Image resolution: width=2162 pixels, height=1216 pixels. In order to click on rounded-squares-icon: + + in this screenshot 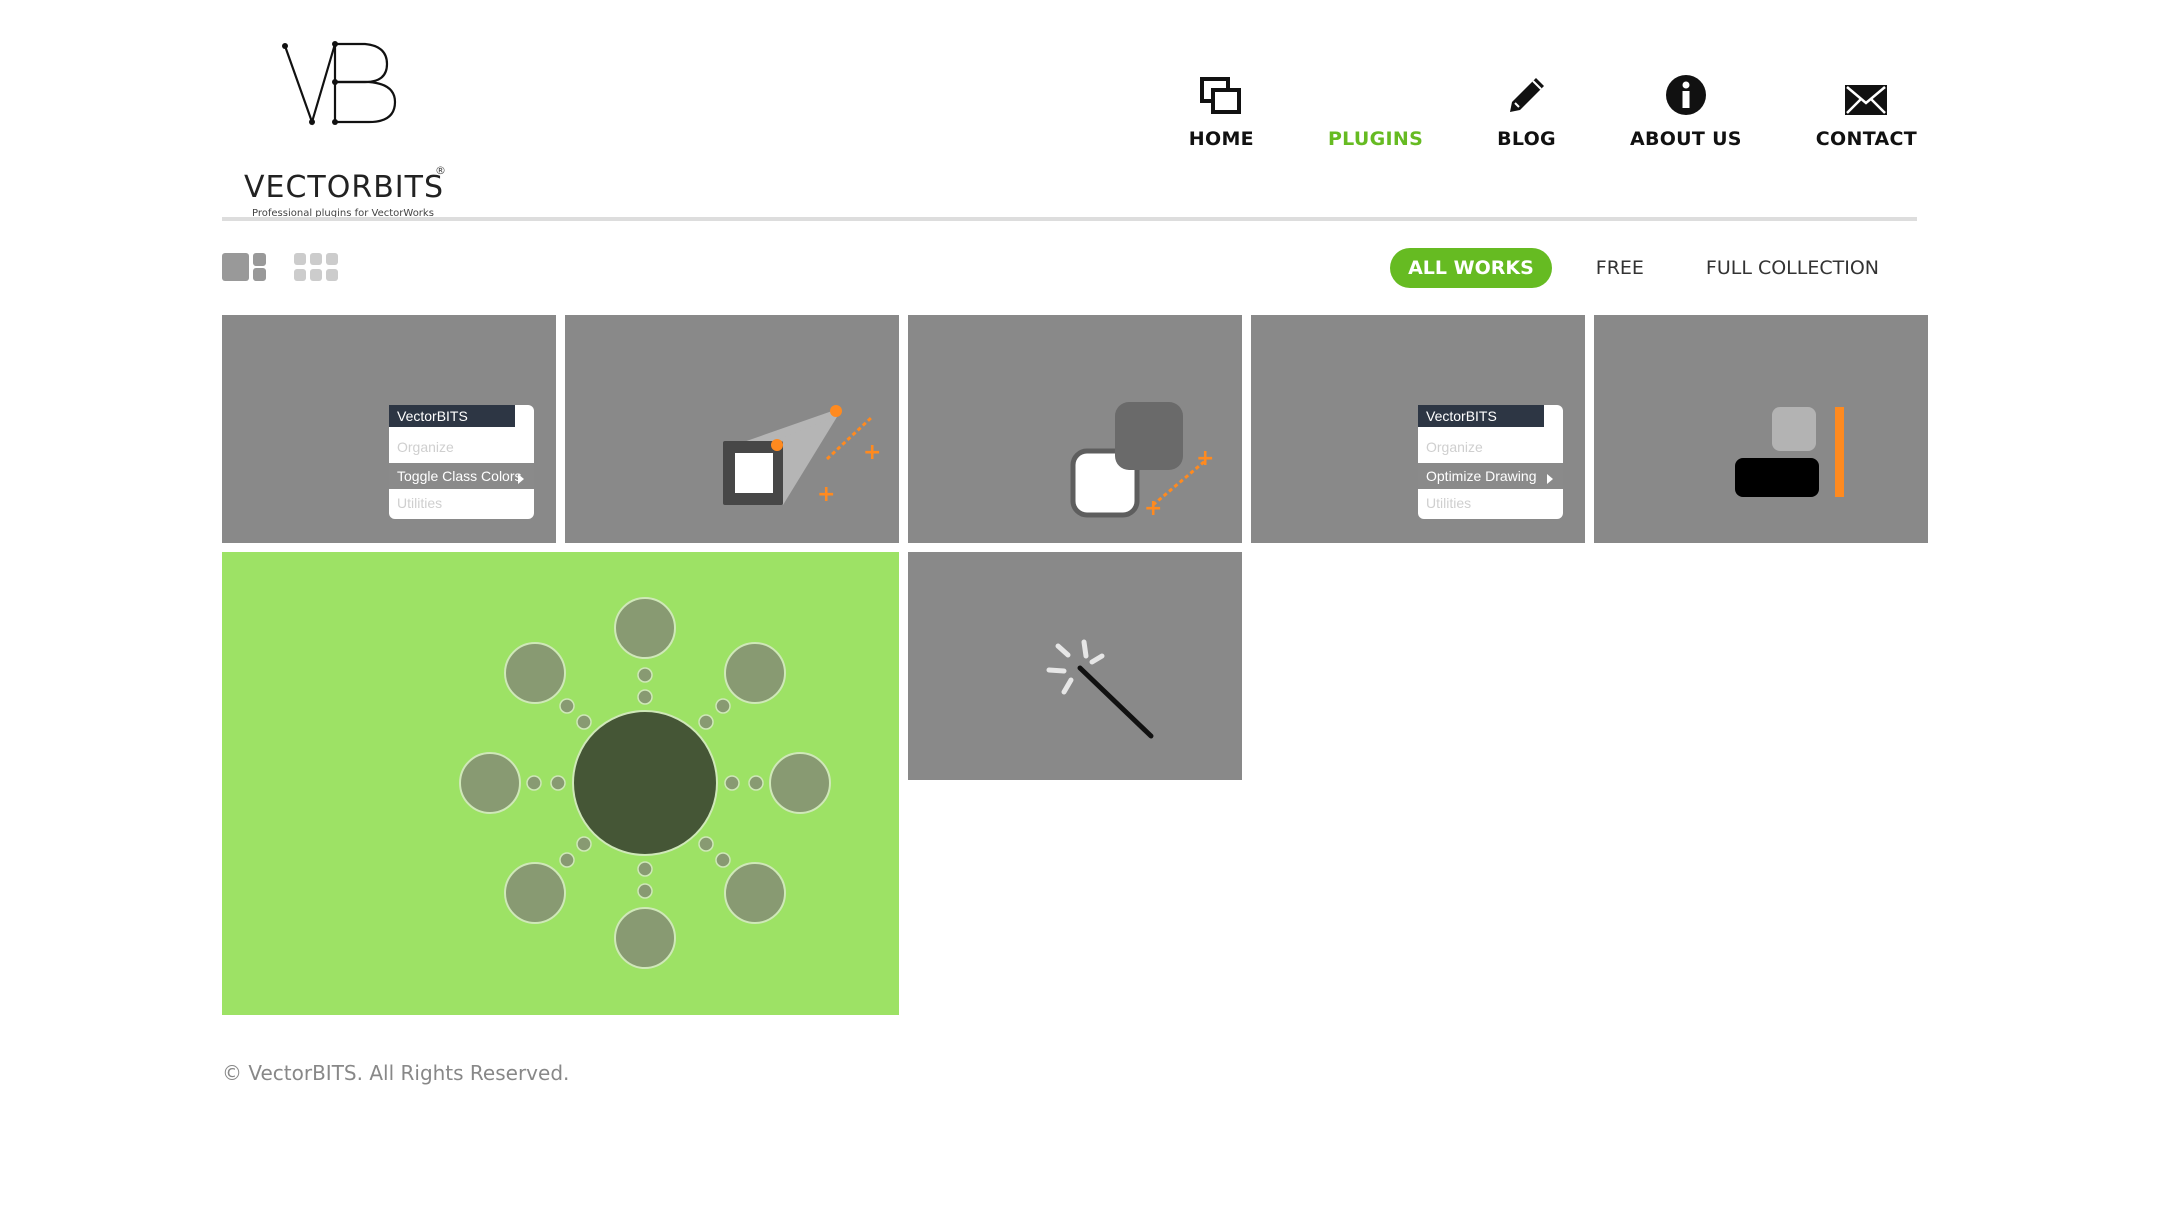, I will do `click(1142, 461)`.